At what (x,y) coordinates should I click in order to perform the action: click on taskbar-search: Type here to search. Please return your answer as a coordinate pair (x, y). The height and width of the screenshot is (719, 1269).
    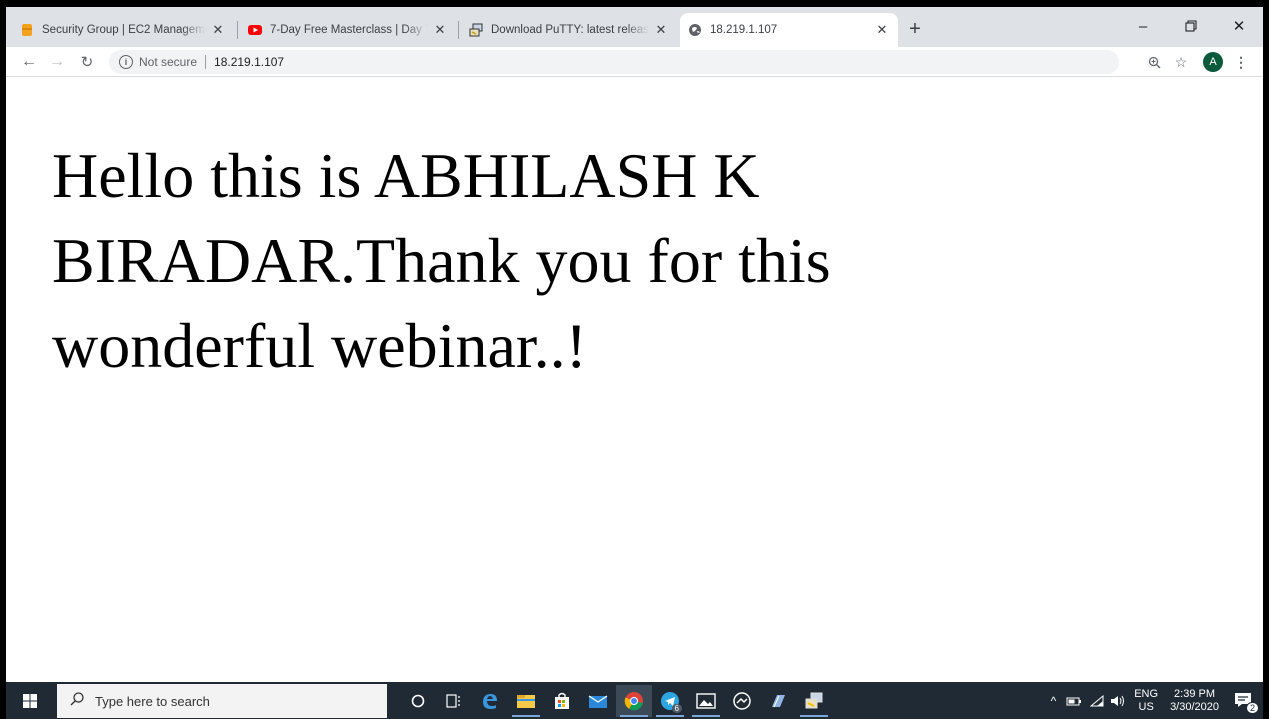
    Looking at the image, I should click on (222, 701).